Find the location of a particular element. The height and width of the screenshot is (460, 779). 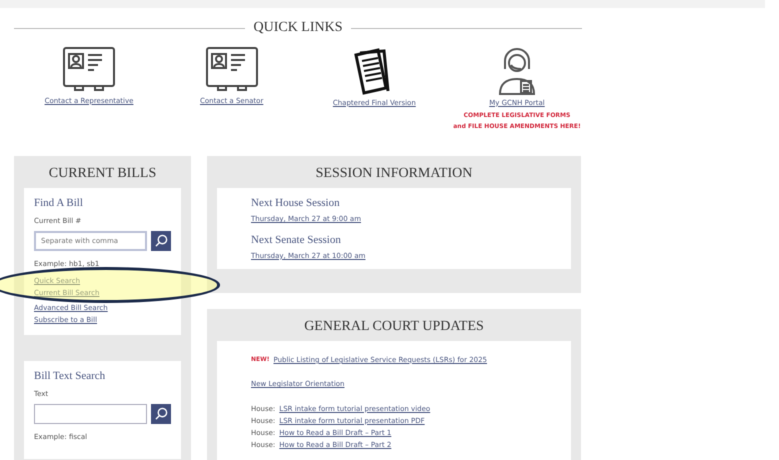

panel-title: CURRENT BILLS is located at coordinates (103, 174).